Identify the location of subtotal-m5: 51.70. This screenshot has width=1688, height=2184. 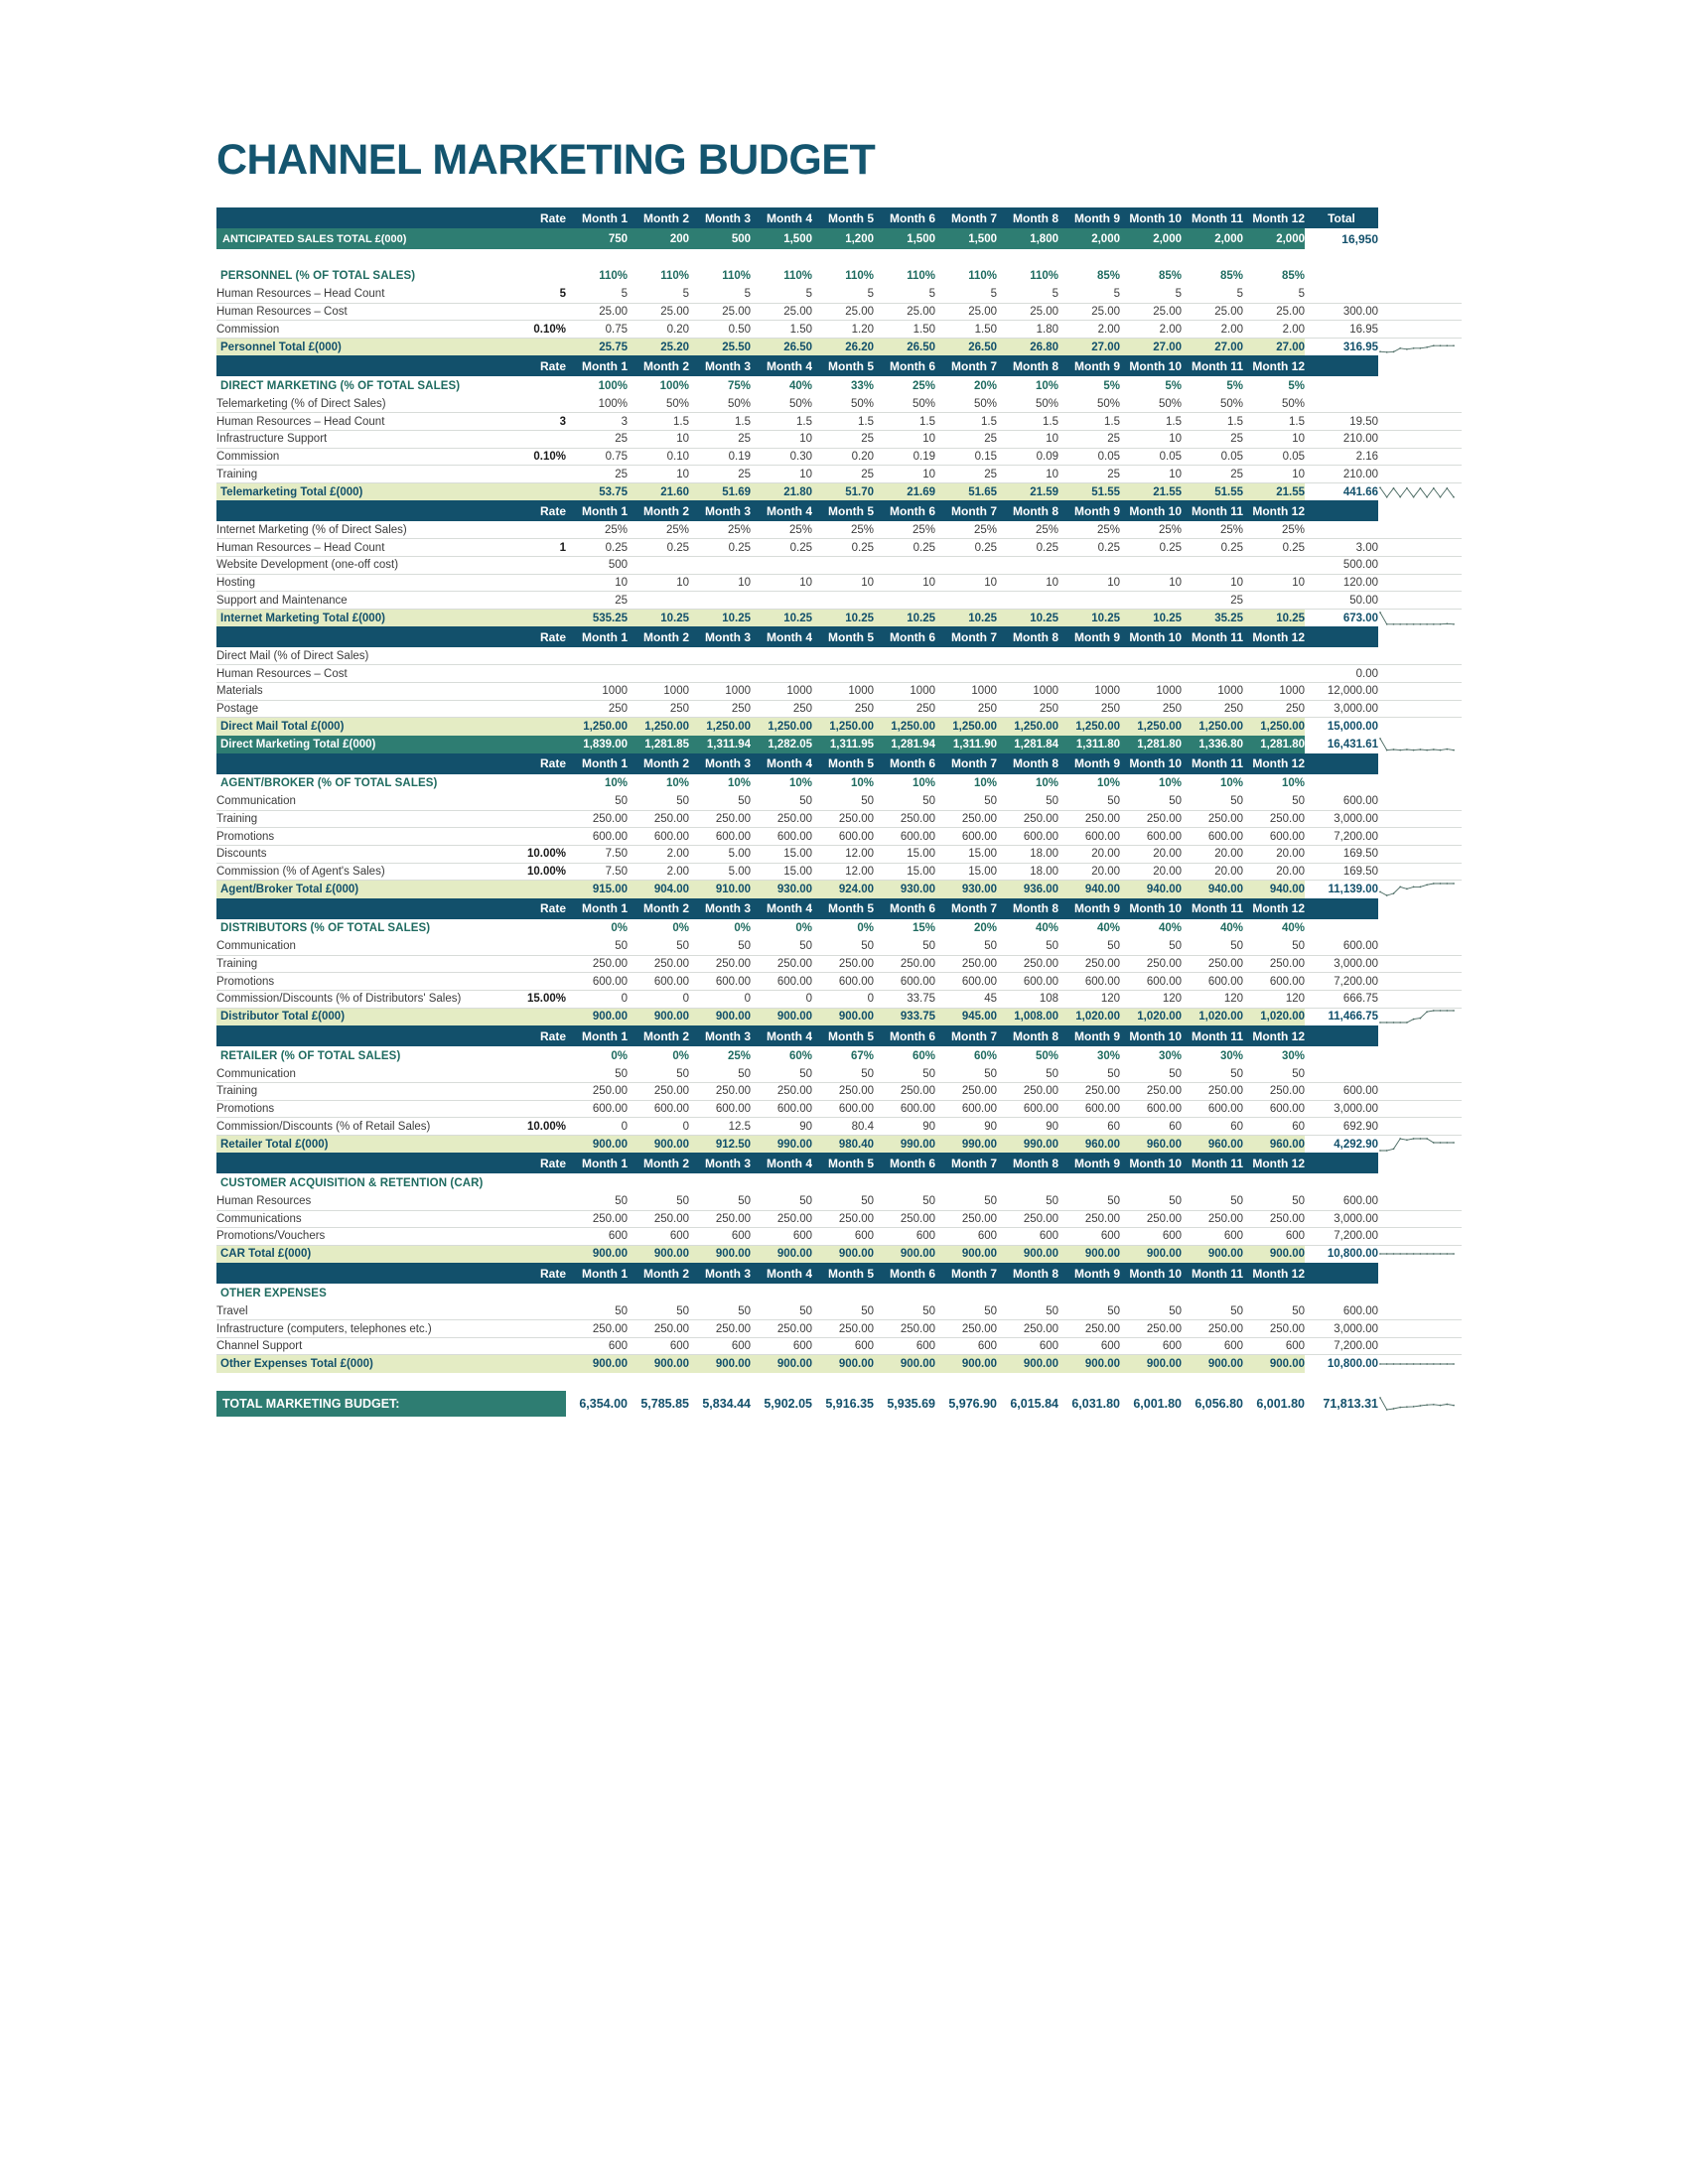
(843, 491).